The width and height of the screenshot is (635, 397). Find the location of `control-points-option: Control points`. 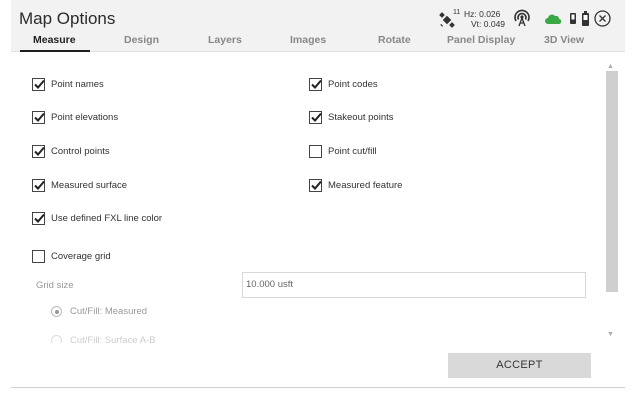

control-points-option: Control points is located at coordinates (71, 151).